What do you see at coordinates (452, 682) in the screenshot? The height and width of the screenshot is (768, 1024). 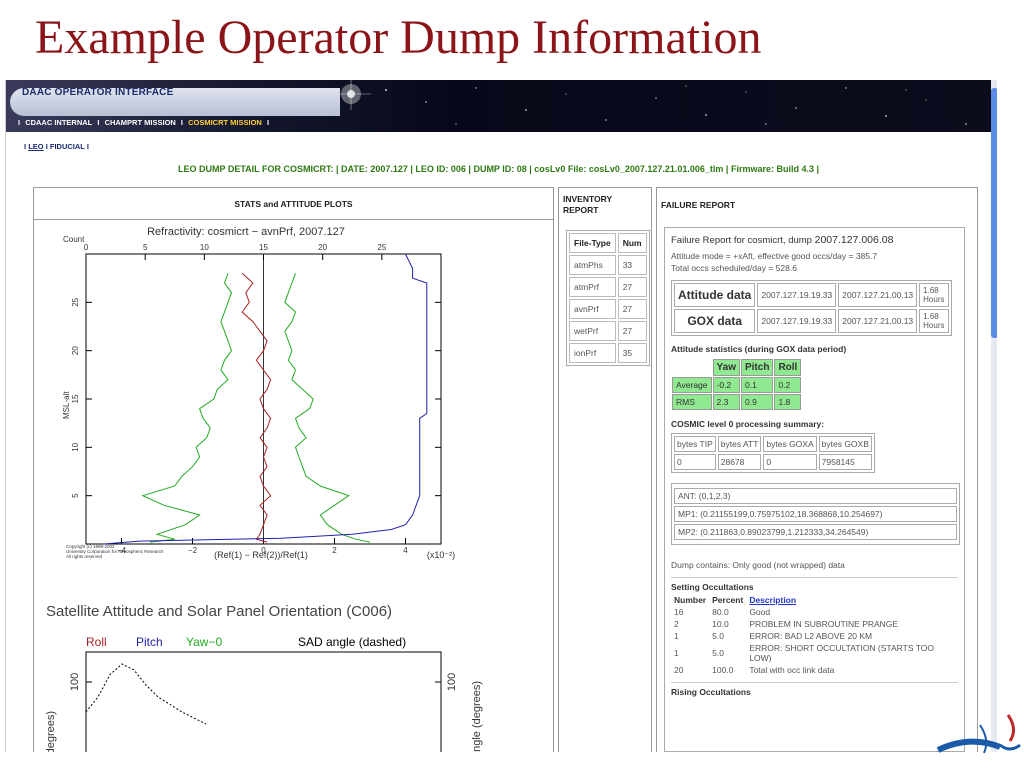 I see `y-tick-label-right: 100` at bounding box center [452, 682].